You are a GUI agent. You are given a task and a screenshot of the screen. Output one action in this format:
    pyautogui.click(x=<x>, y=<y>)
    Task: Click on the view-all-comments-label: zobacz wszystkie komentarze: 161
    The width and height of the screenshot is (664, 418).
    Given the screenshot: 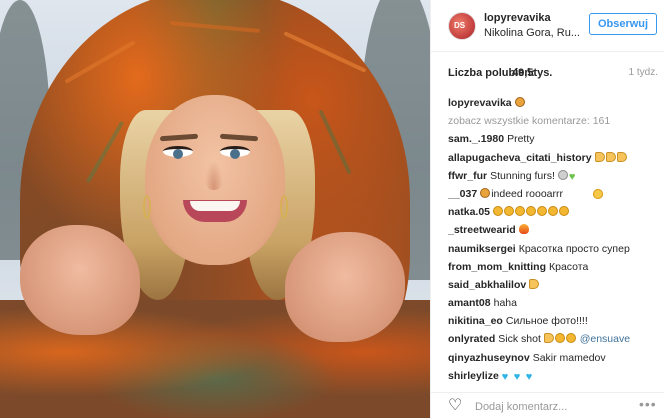 What is the action you would take?
    pyautogui.click(x=529, y=121)
    